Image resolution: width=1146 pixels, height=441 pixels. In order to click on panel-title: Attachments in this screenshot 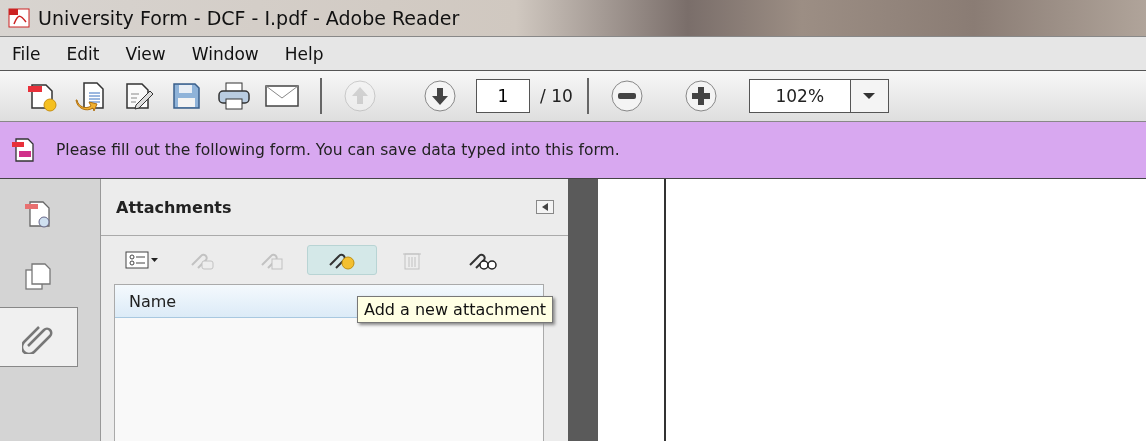, I will do `click(174, 207)`.